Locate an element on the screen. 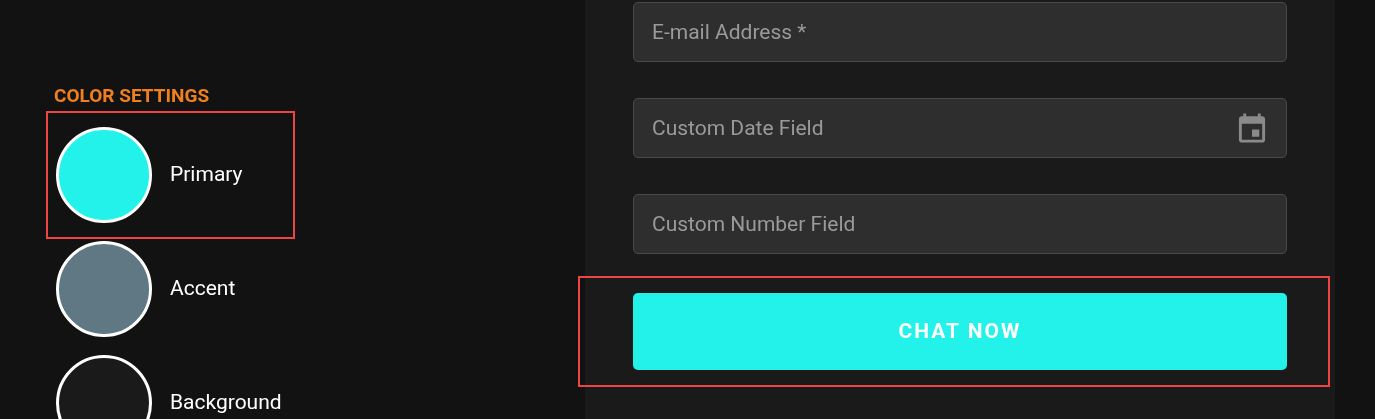 The image size is (1375, 419). section-heading: COLOR SETTINGS is located at coordinates (132, 96).